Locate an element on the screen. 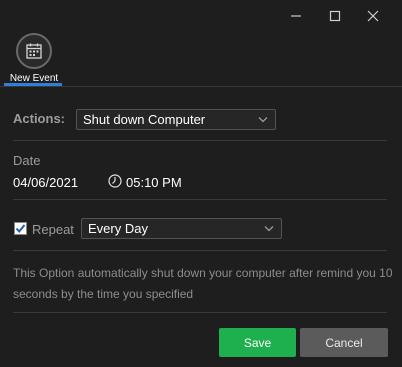 The height and width of the screenshot is (367, 402). clock-icon is located at coordinates (115, 181).